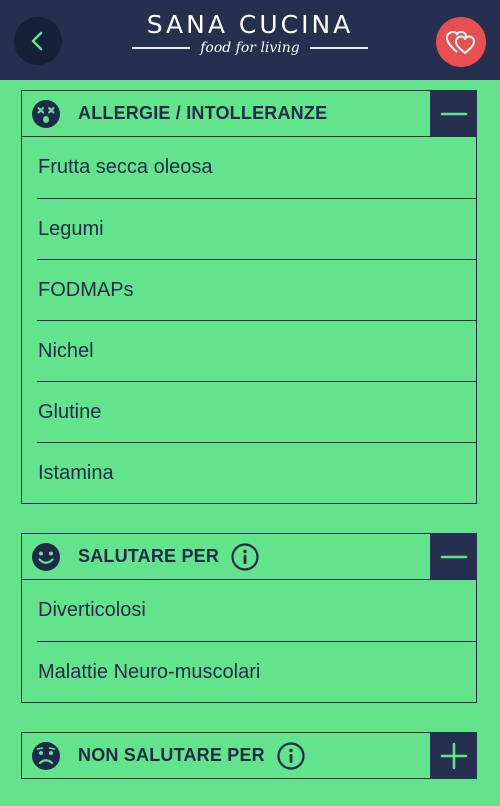  Describe the element at coordinates (256, 671) in the screenshot. I see `list-item: Malattie Neuro-muscolari` at that location.